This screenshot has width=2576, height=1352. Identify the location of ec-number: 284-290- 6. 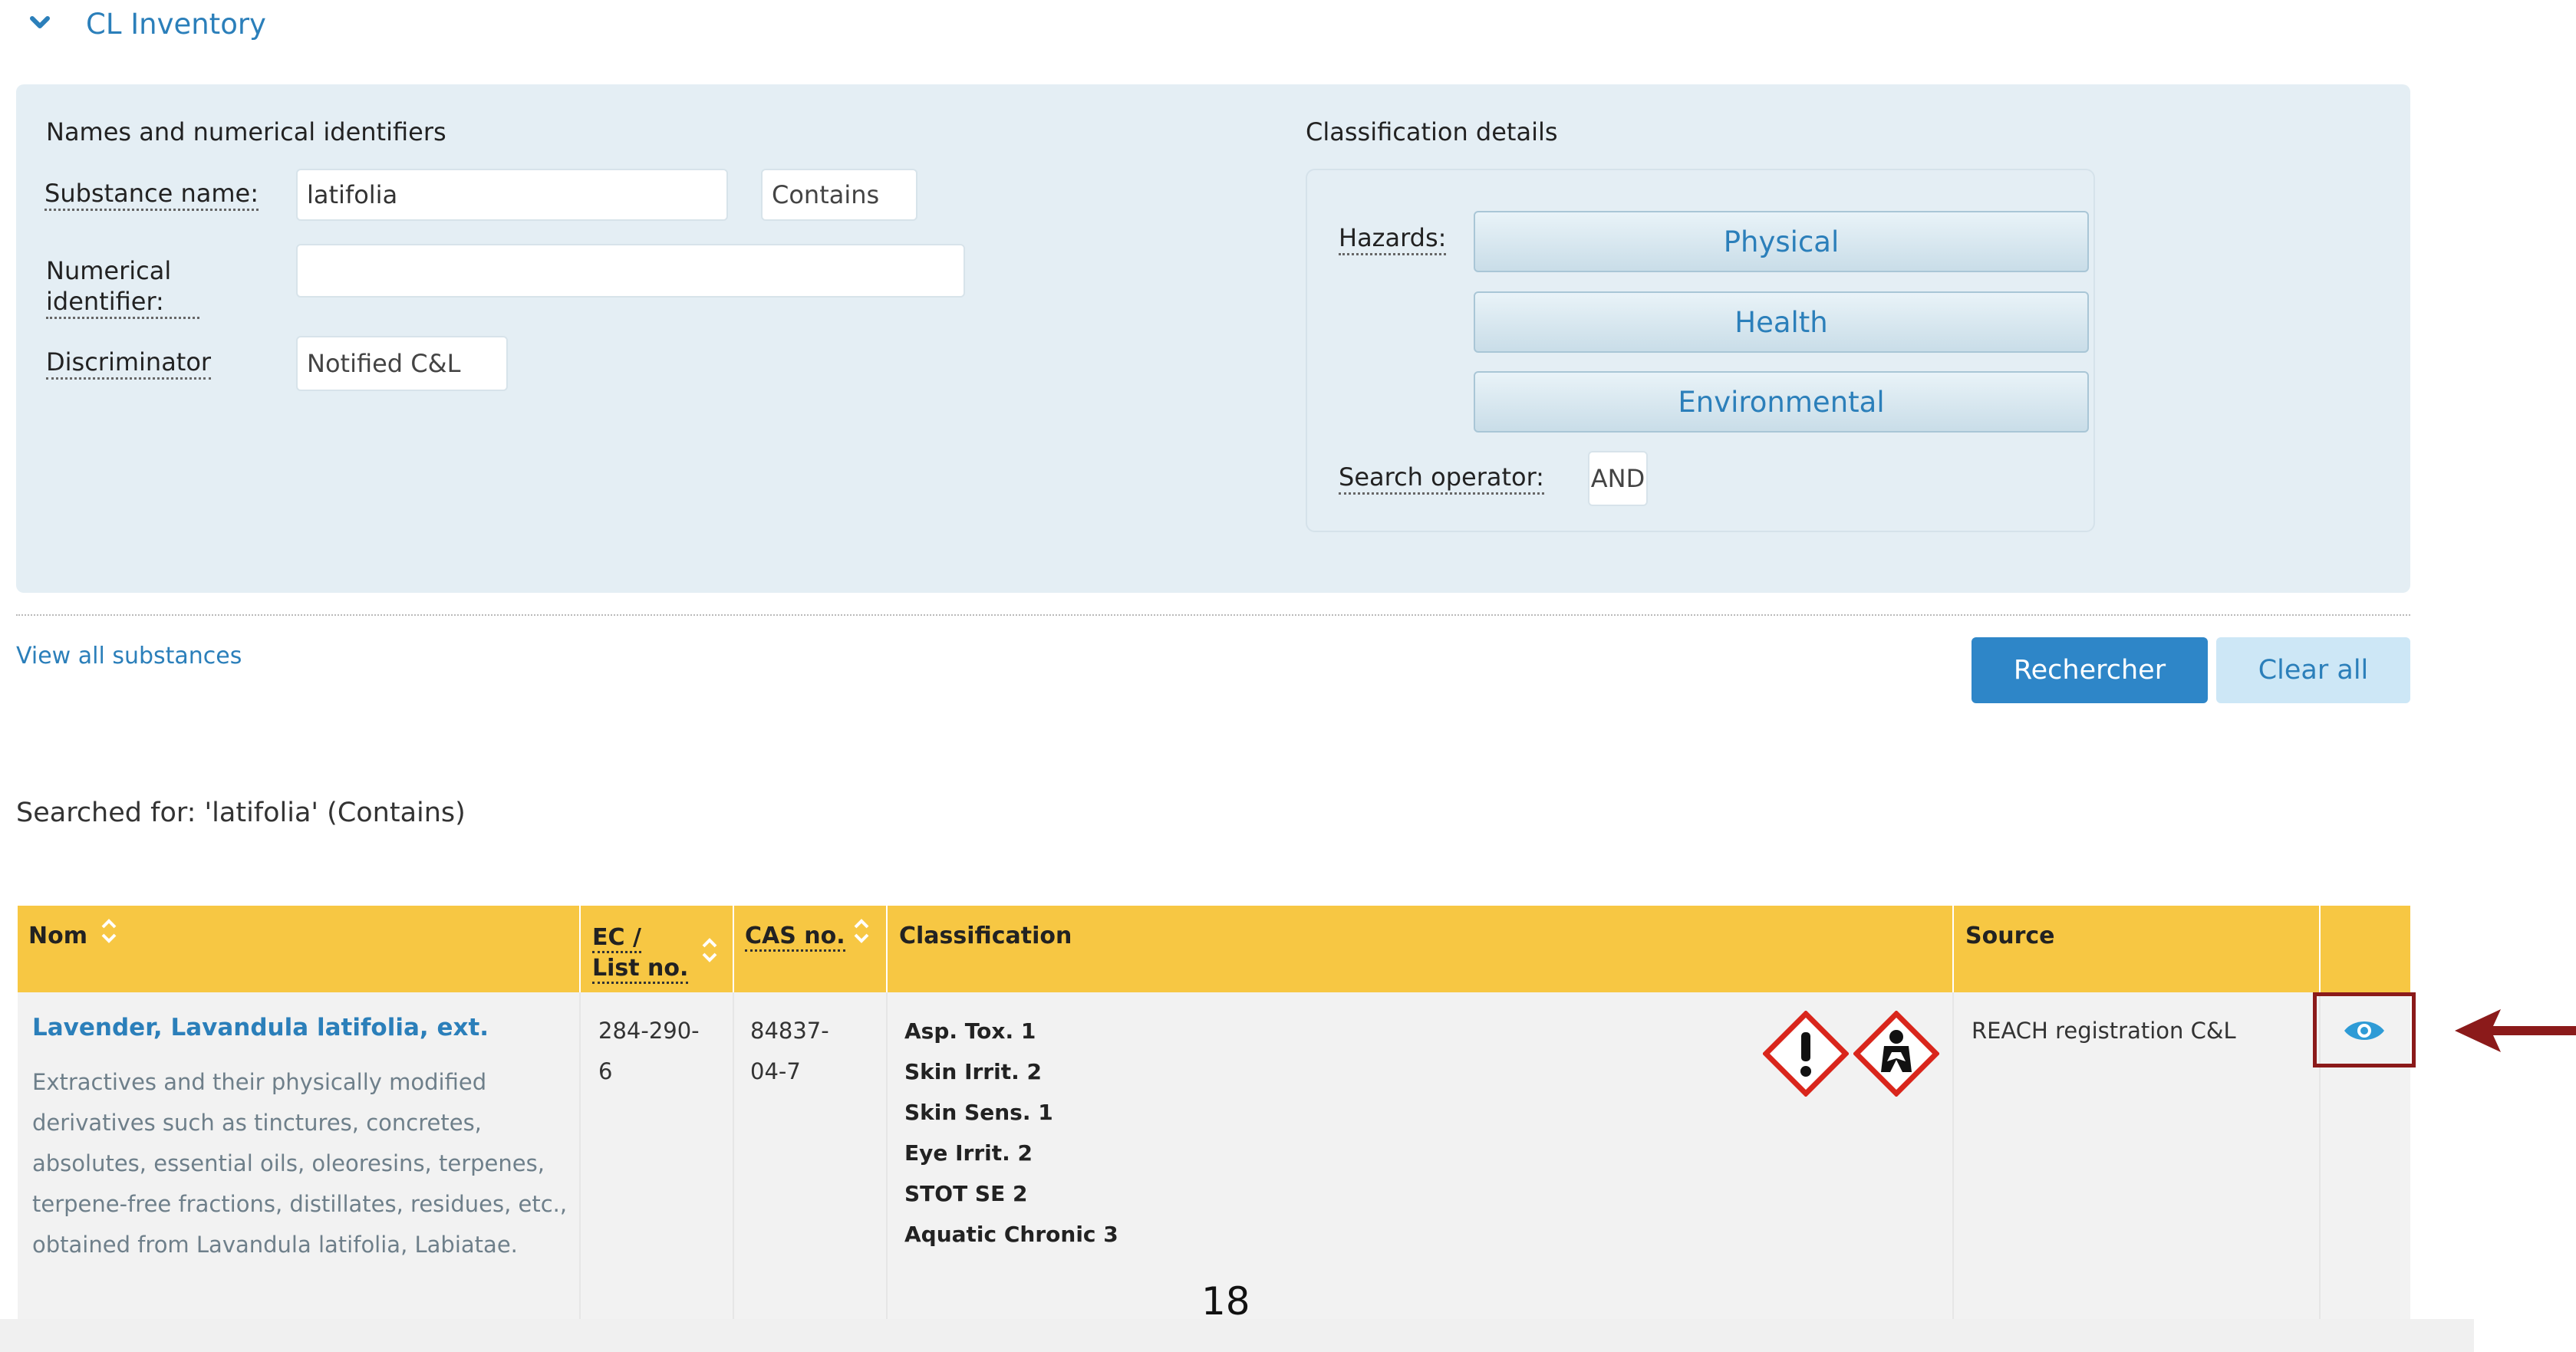
(649, 1051).